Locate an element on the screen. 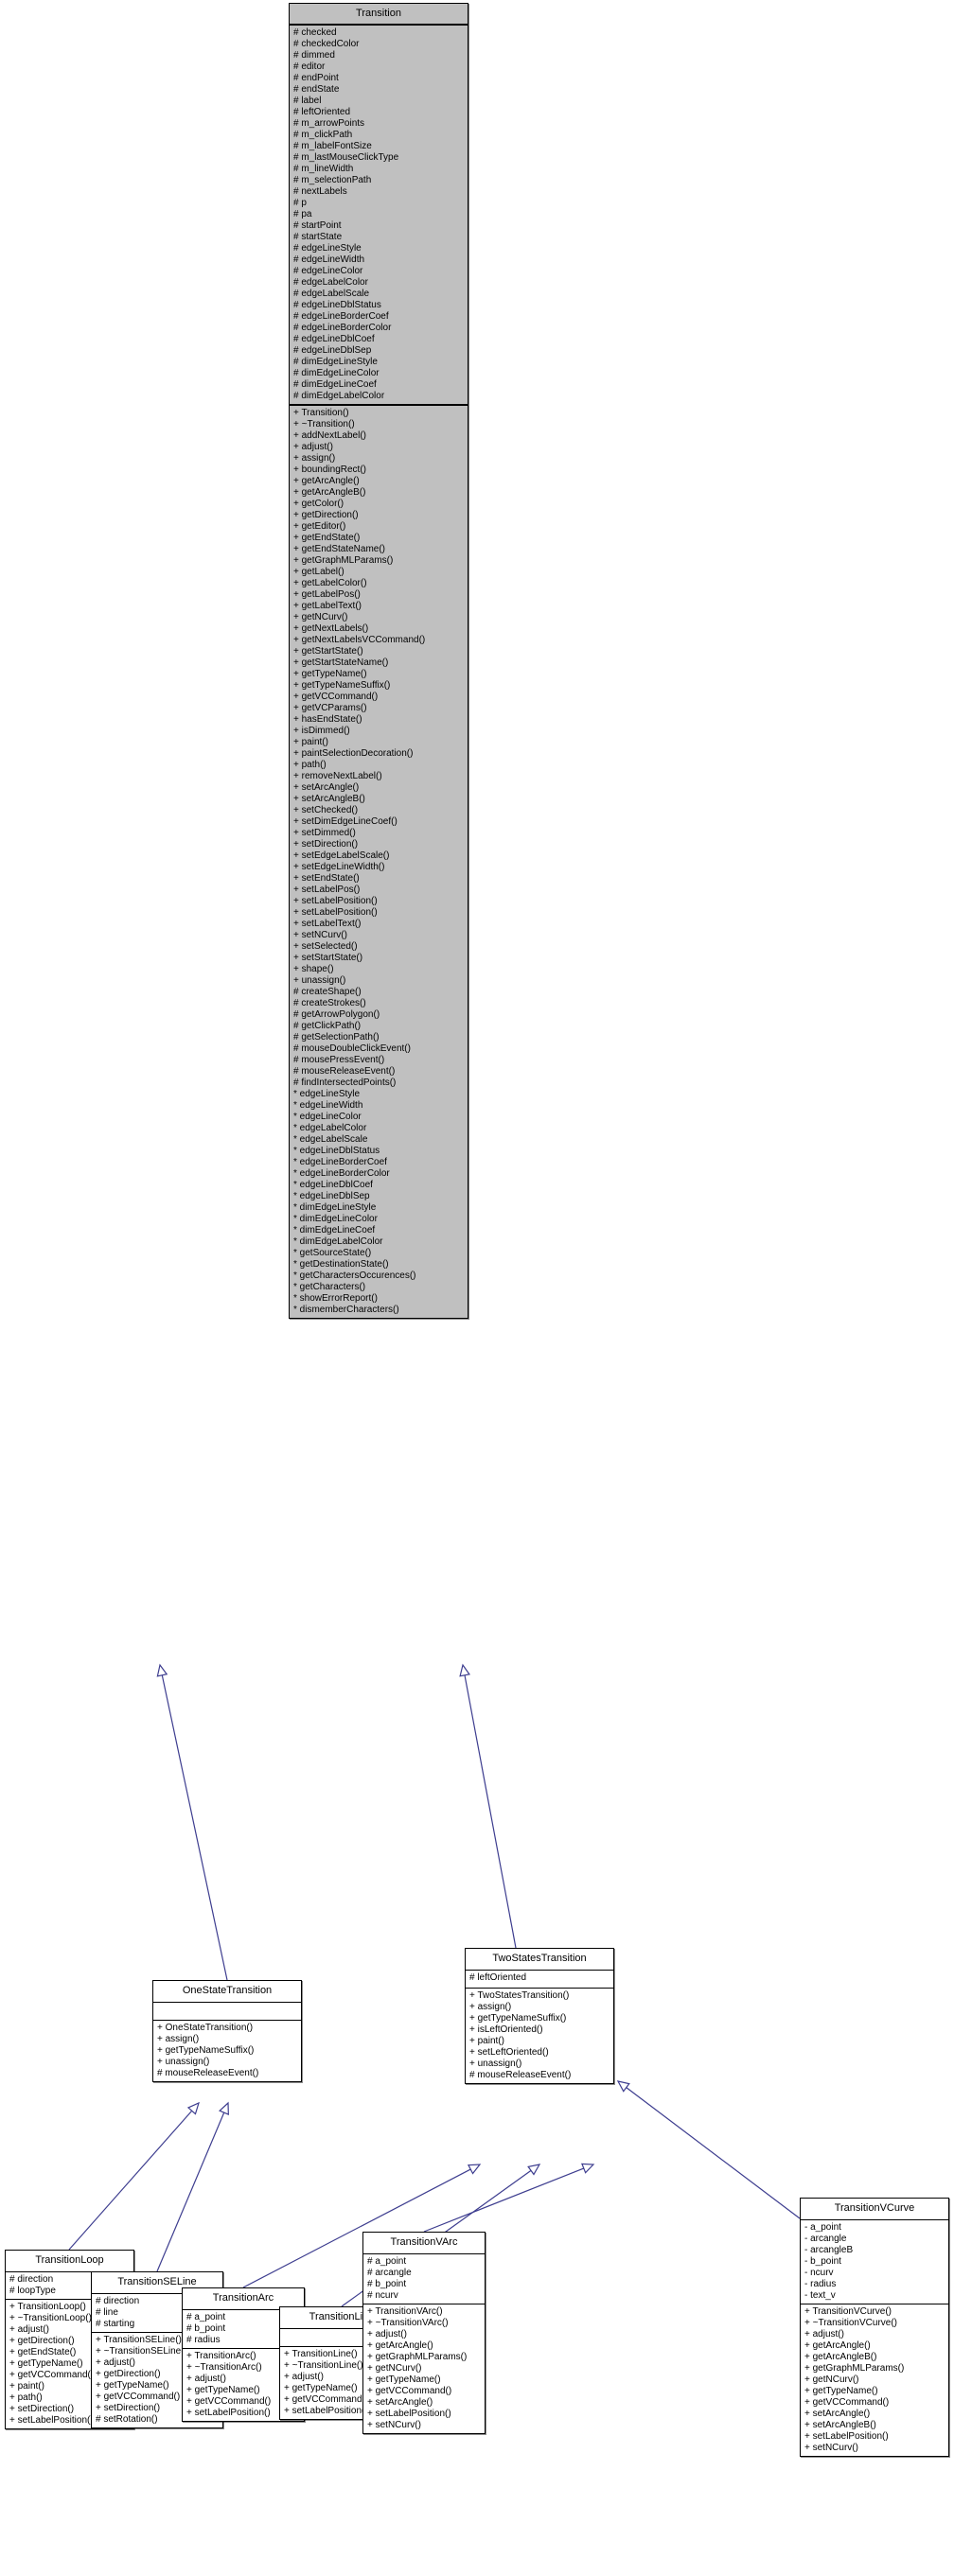  uml-attribute-row: # nextLabels is located at coordinates (320, 192).